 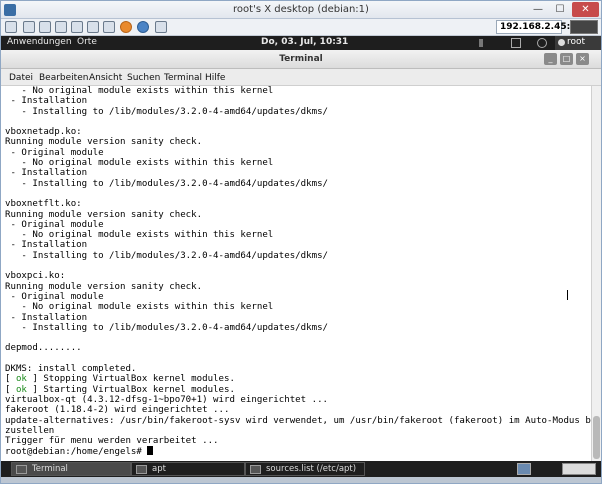 What do you see at coordinates (483, 43) in the screenshot?
I see `volume-icon` at bounding box center [483, 43].